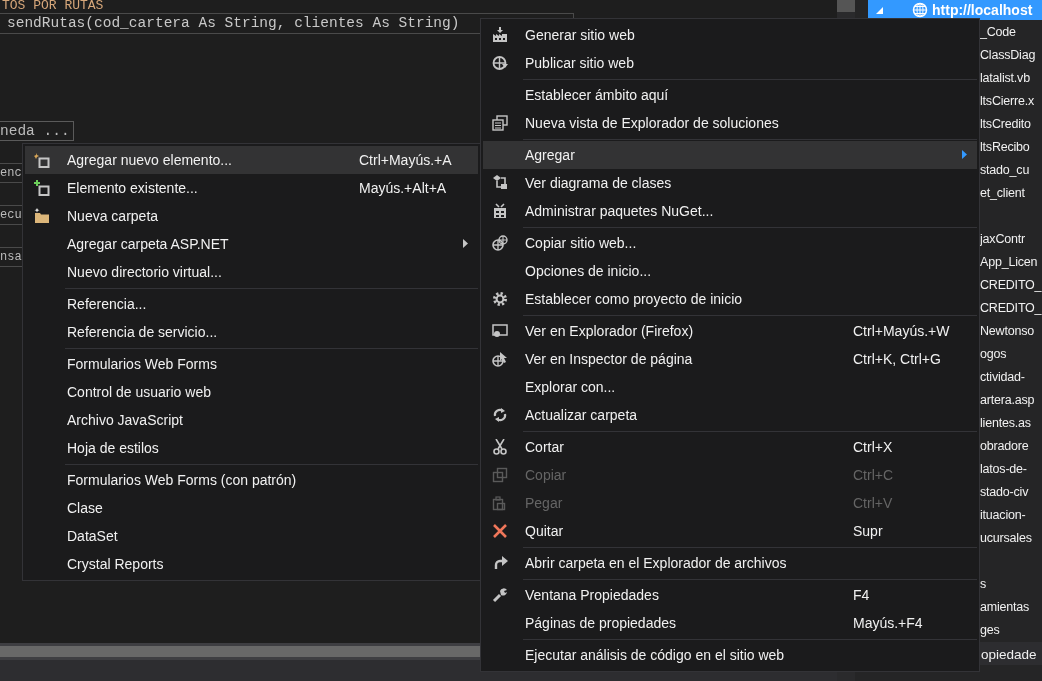  Describe the element at coordinates (500, 331) in the screenshot. I see `window-icon` at that location.